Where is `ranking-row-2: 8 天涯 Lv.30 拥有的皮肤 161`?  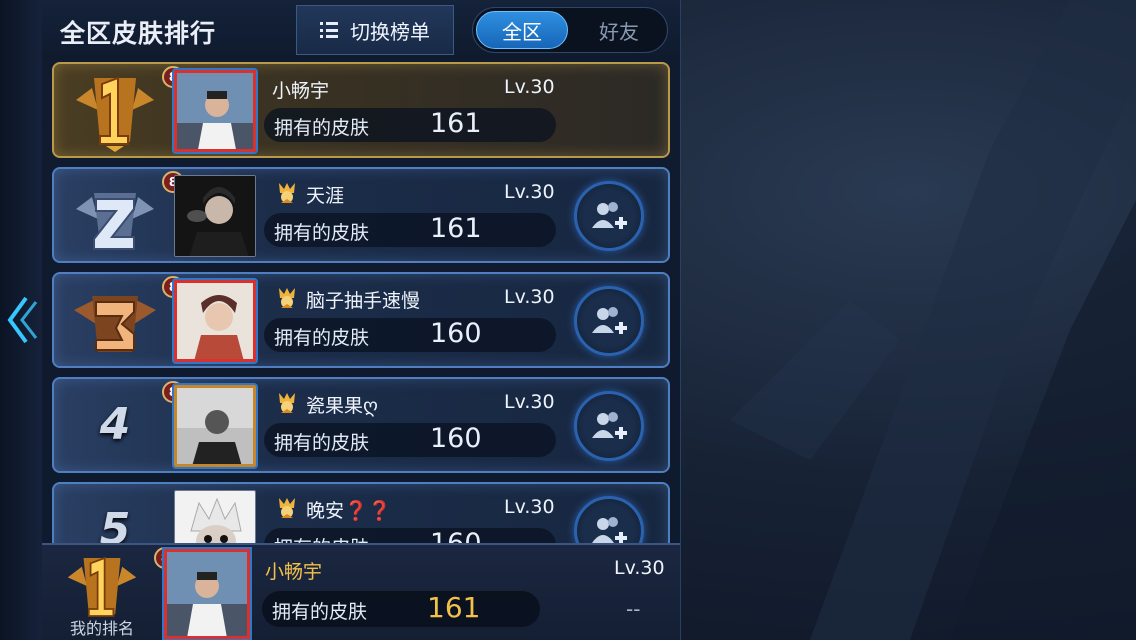
ranking-row-2: 8 天涯 Lv.30 拥有的皮肤 161 is located at coordinates (361, 215).